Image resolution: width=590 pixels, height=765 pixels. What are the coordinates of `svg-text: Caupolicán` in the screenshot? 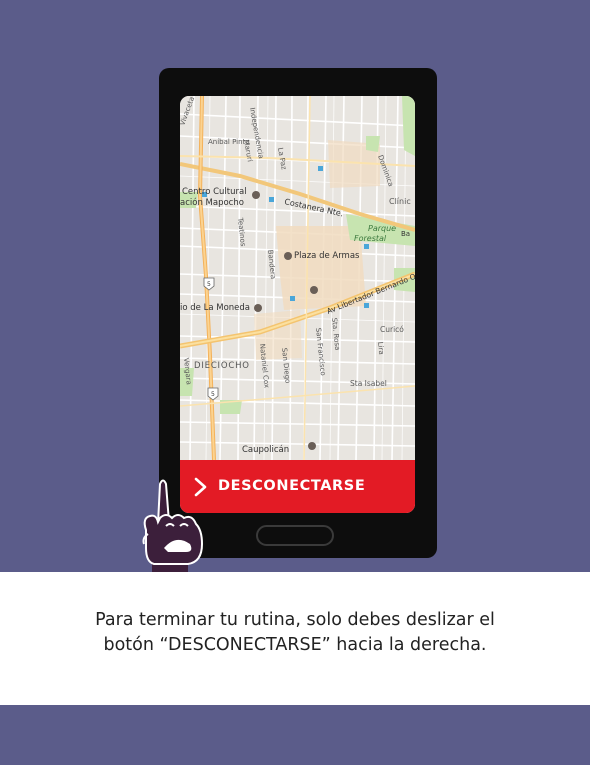 It's located at (265, 450).